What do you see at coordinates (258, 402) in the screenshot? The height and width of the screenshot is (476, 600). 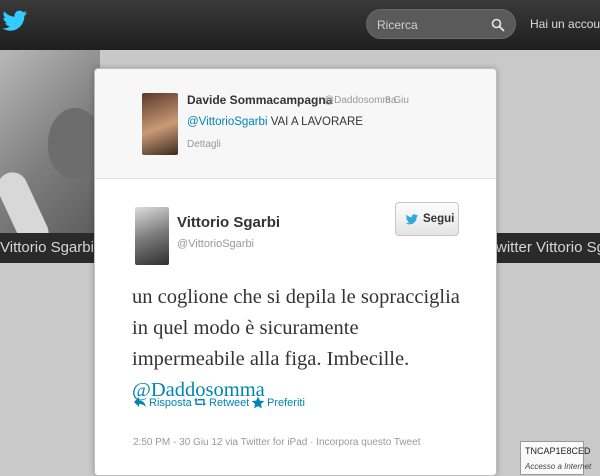 I see `star-icon` at bounding box center [258, 402].